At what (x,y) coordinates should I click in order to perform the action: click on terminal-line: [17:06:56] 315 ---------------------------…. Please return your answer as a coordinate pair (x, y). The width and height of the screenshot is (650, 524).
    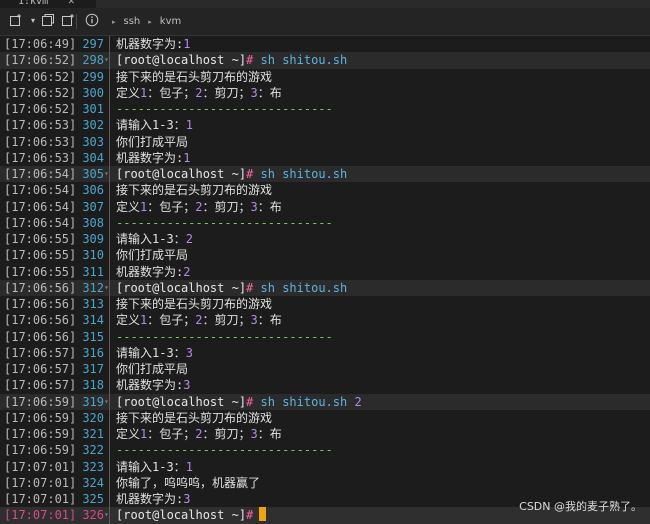
    Looking at the image, I should click on (325, 336).